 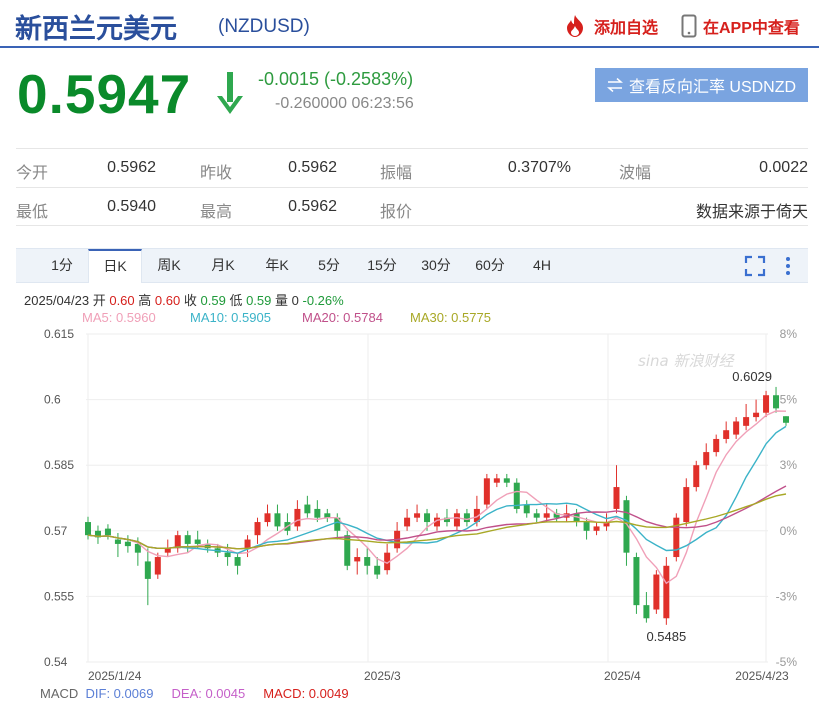 What do you see at coordinates (789, 531) in the screenshot?
I see `pct-tick-label: 0%` at bounding box center [789, 531].